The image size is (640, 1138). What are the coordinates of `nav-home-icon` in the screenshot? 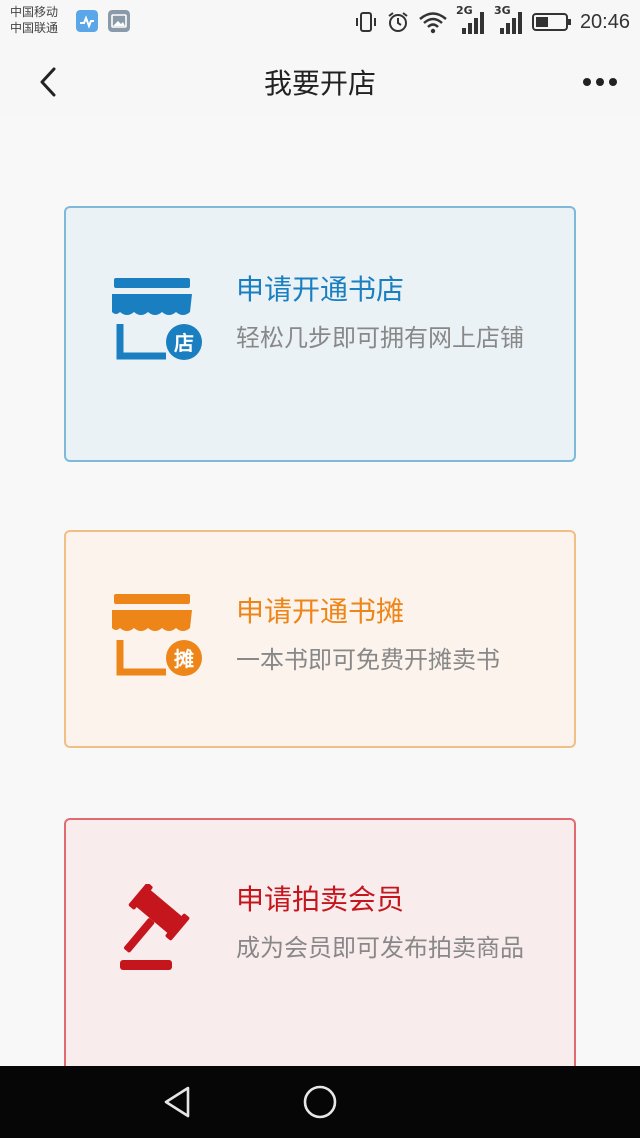 It's located at (320, 1102).